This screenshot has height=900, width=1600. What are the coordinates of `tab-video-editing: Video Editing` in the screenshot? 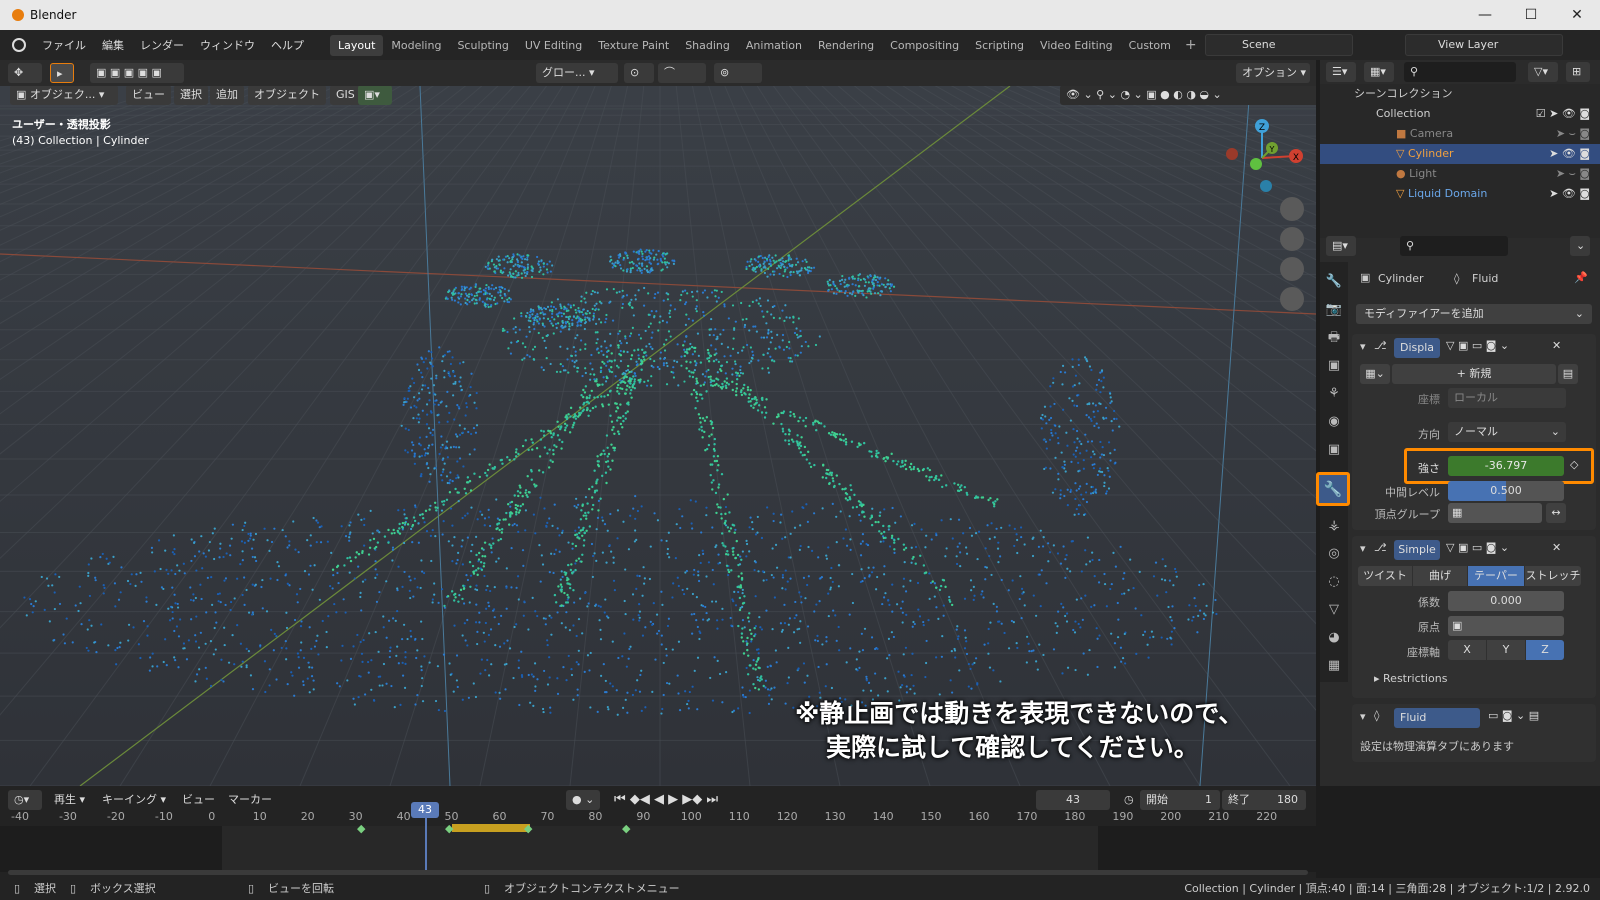 It's located at (1076, 45).